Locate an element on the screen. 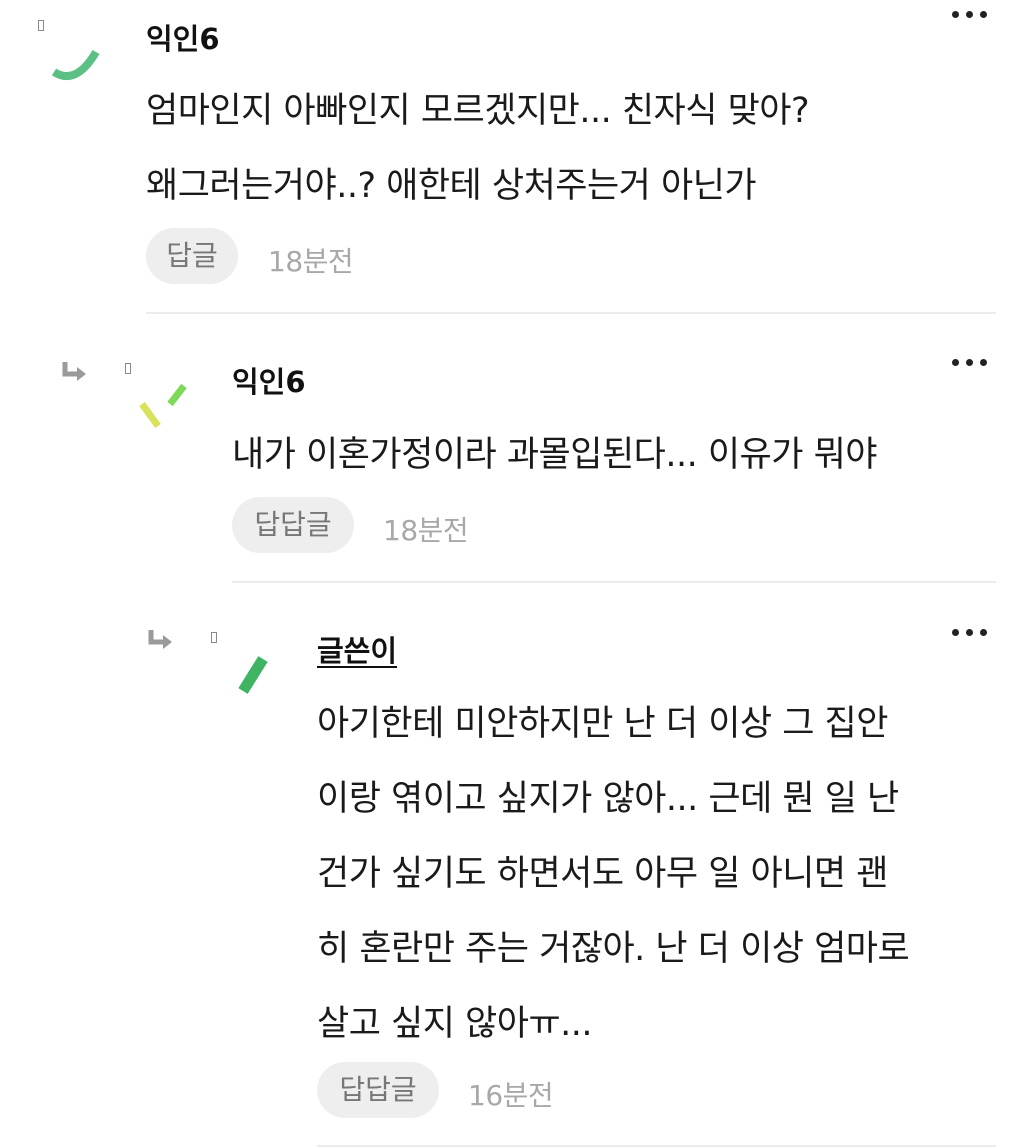 Image resolution: width=1024 pixels, height=1148 pixels. author-name: 글쓴이 is located at coordinates (357, 649).